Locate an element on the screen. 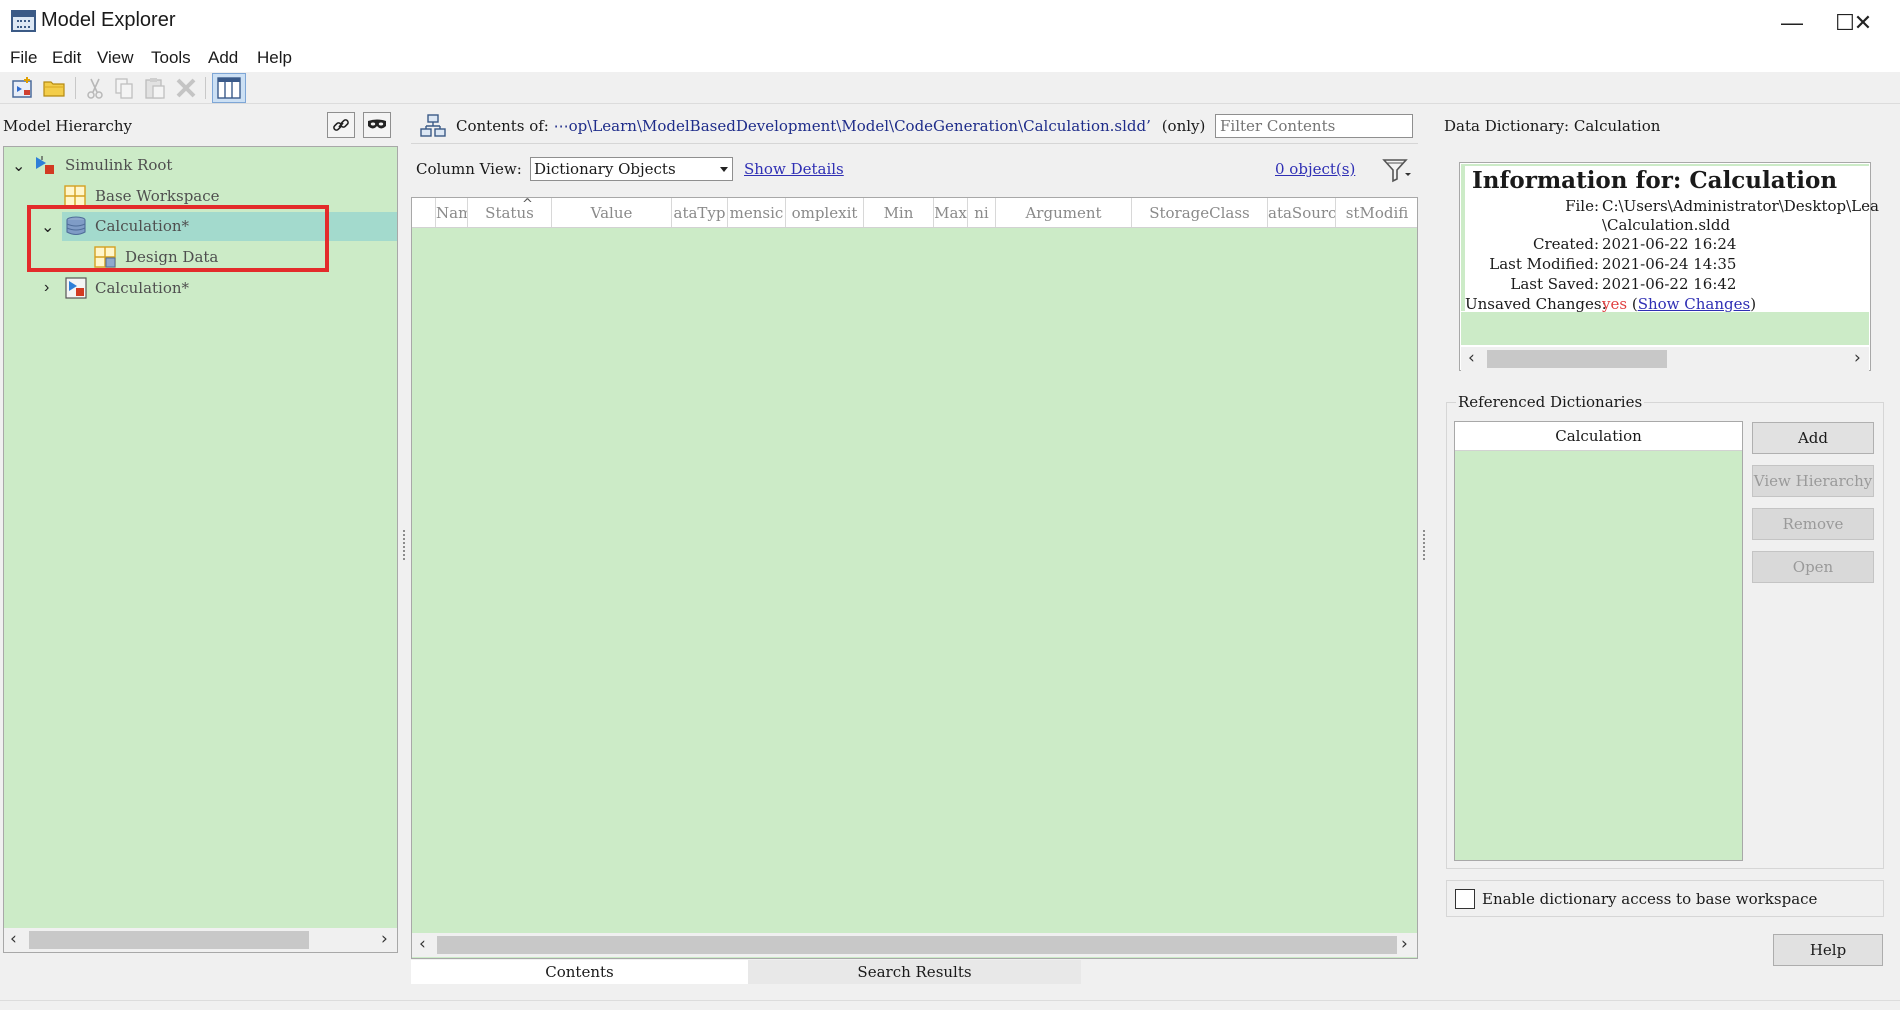  column-header-datasource: ataSourc is located at coordinates (1302, 212).